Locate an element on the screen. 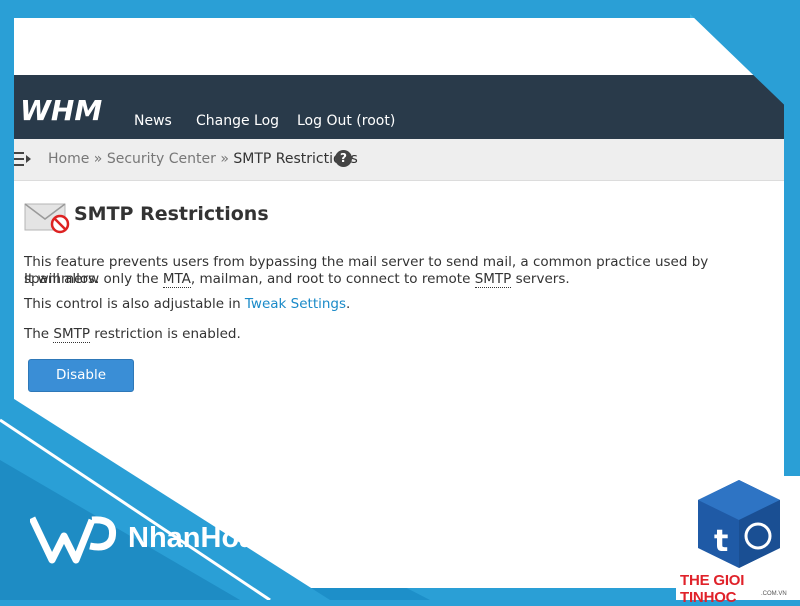 This screenshot has width=800, height=606. thegioitinhoc-watermark-text: THE GIOI TINHOC is located at coordinates (712, 589).